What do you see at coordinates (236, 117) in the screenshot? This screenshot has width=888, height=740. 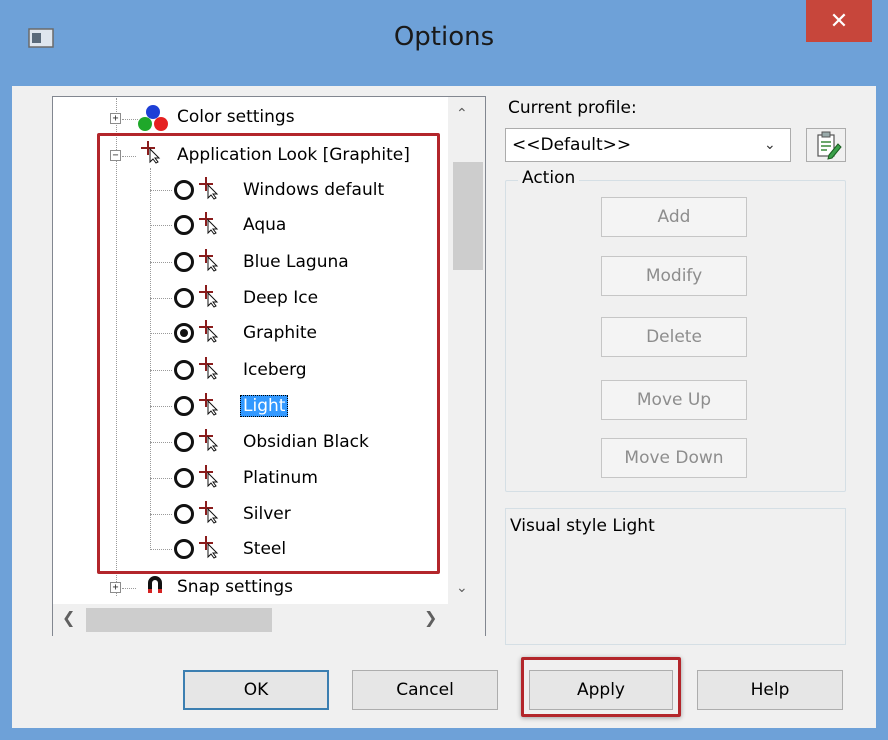 I see `tree-item-color-settings: Color settings` at bounding box center [236, 117].